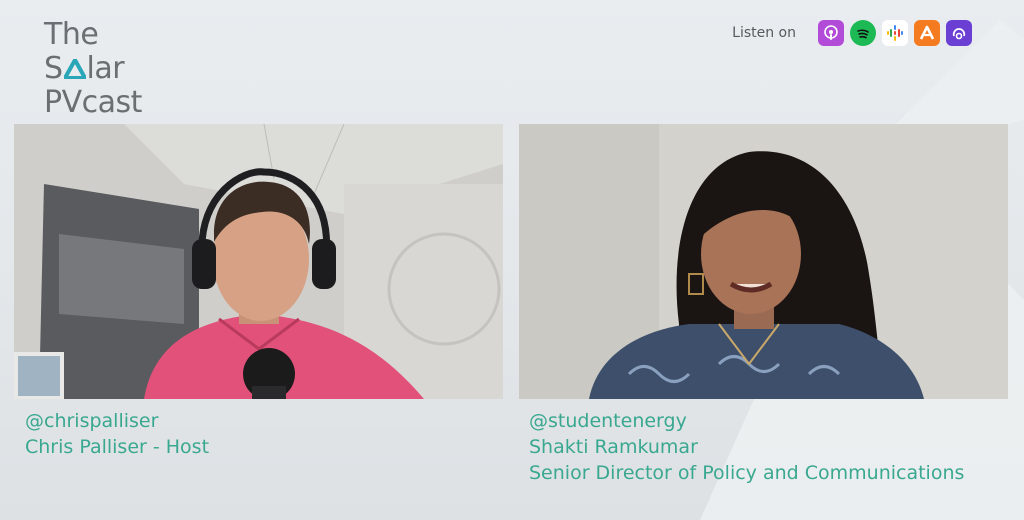 The width and height of the screenshot is (1024, 520). I want to click on spotify-icon, so click(863, 33).